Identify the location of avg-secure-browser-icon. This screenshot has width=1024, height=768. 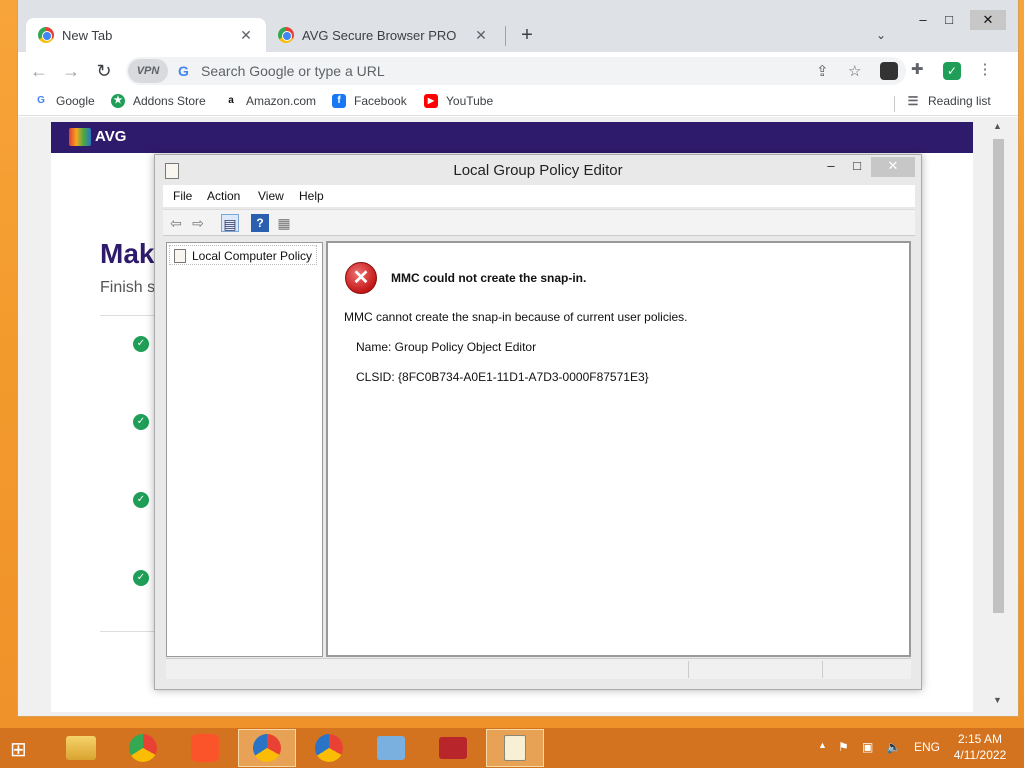
(329, 748).